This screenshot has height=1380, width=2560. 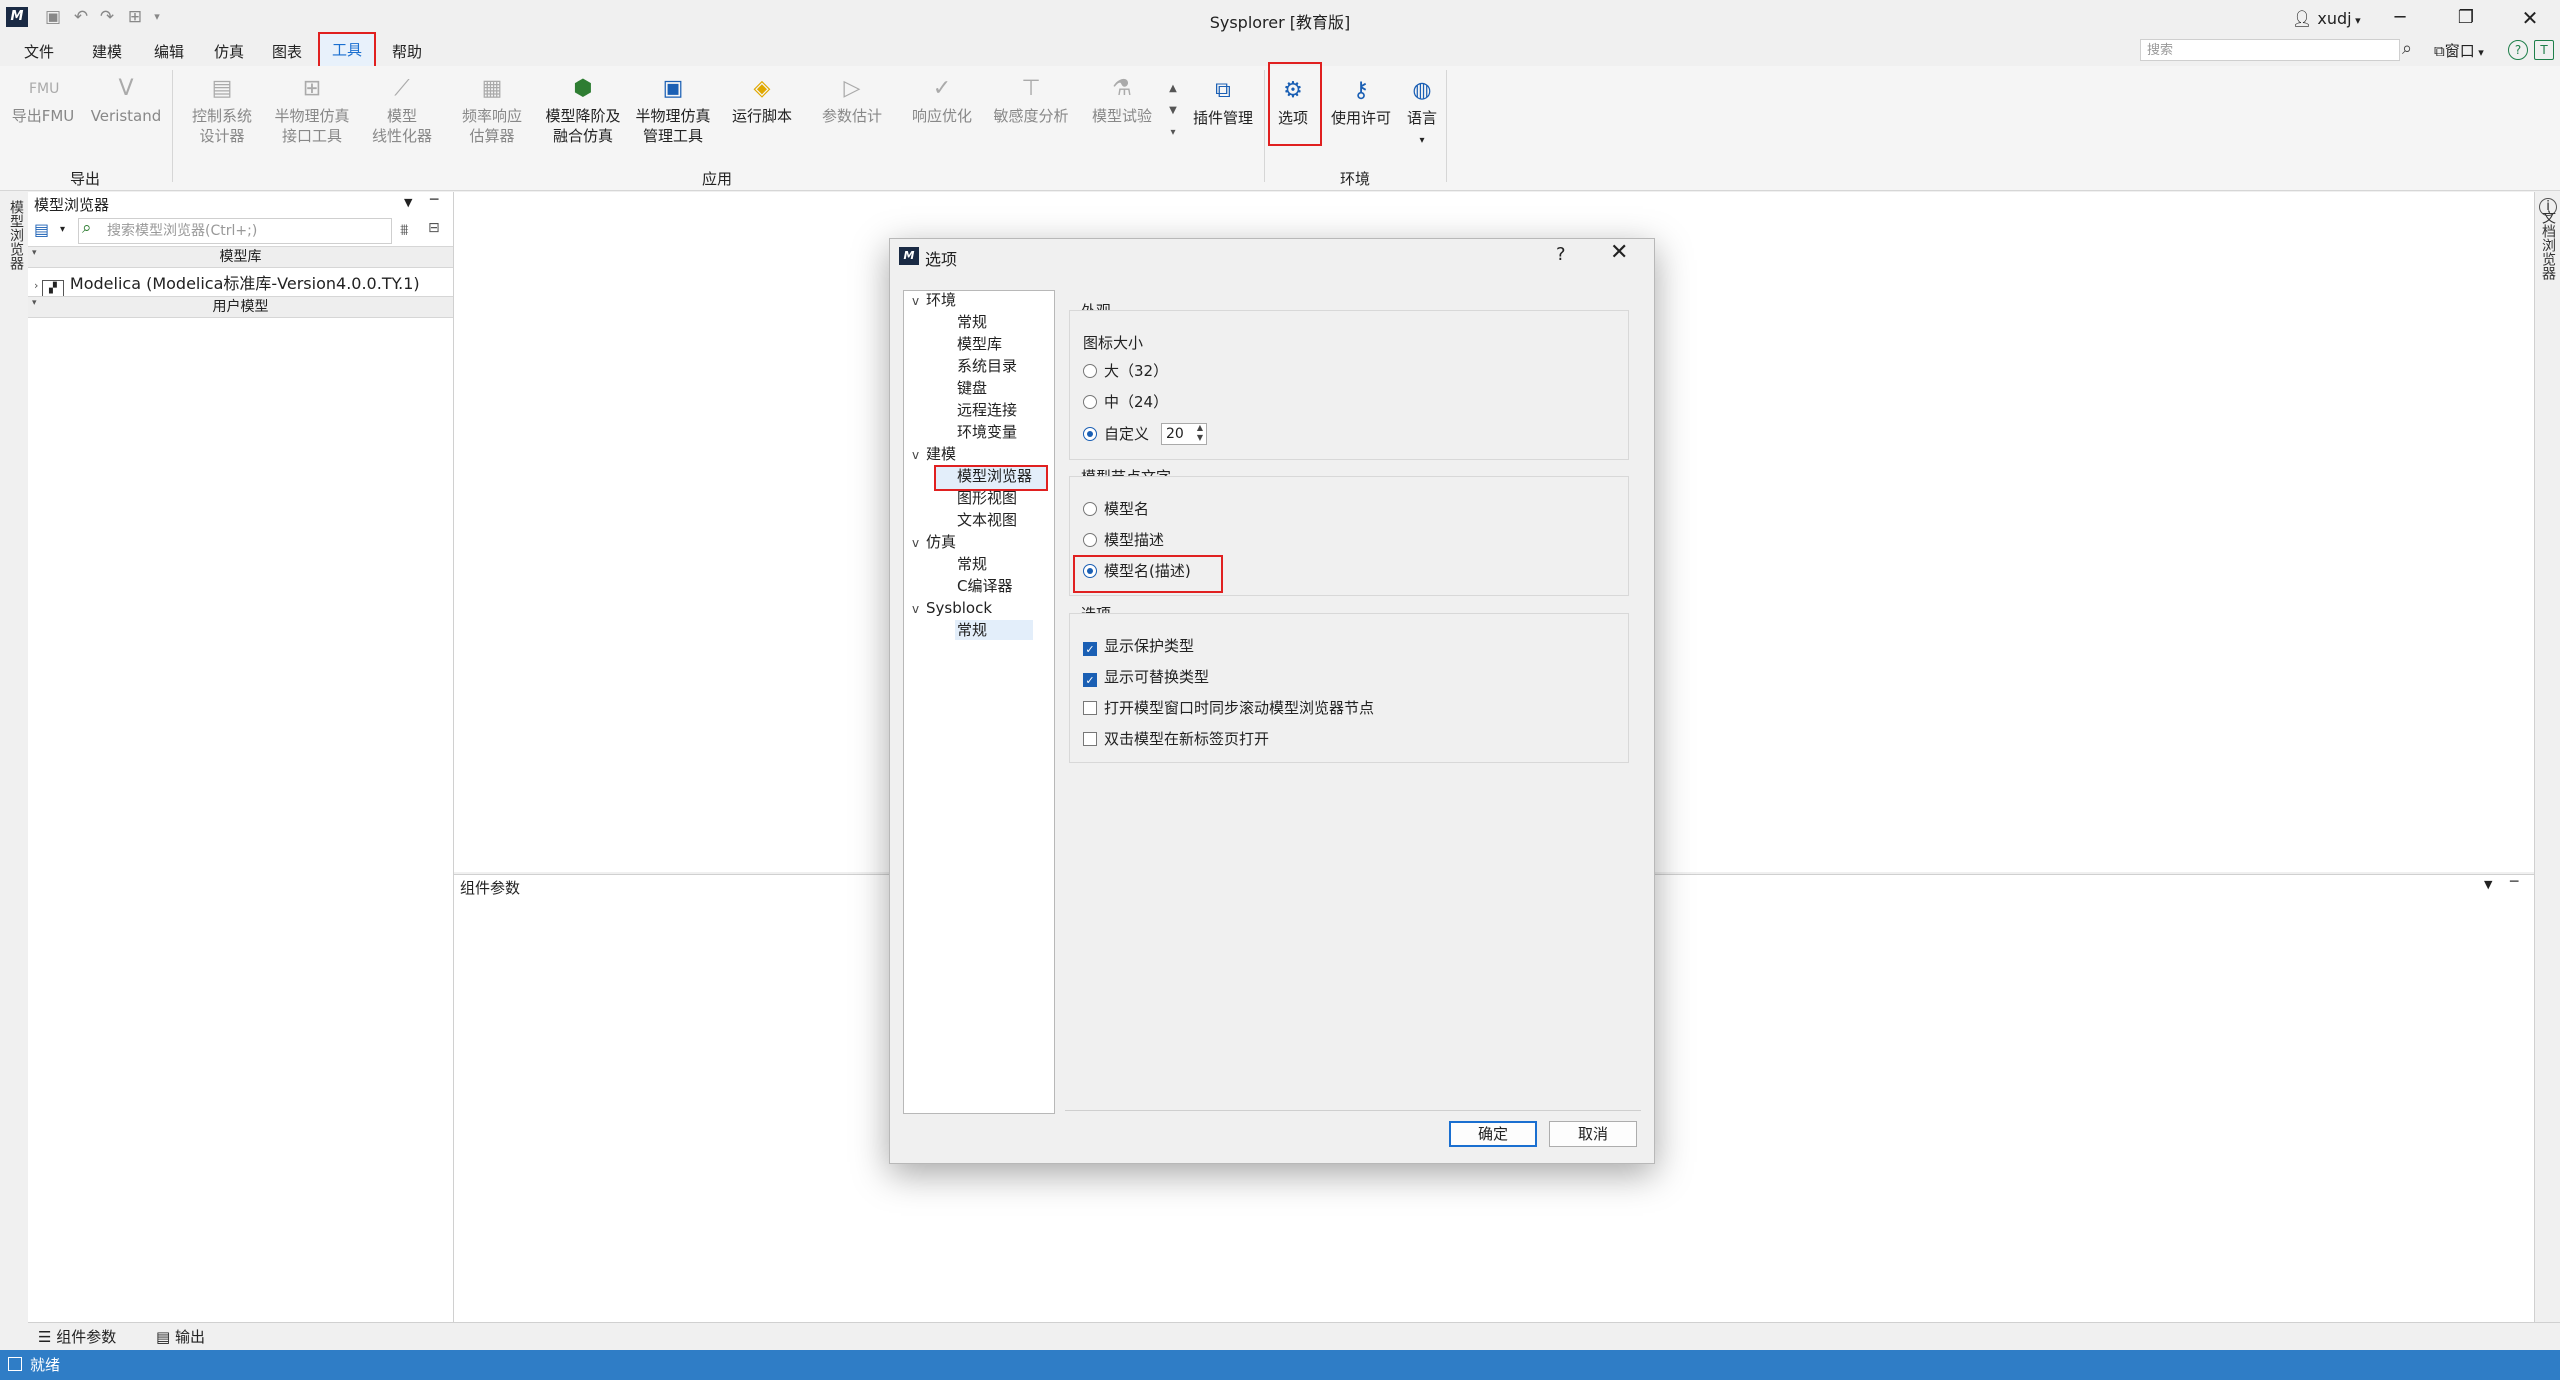 What do you see at coordinates (287, 52) in the screenshot?
I see `menu-chart: 图表` at bounding box center [287, 52].